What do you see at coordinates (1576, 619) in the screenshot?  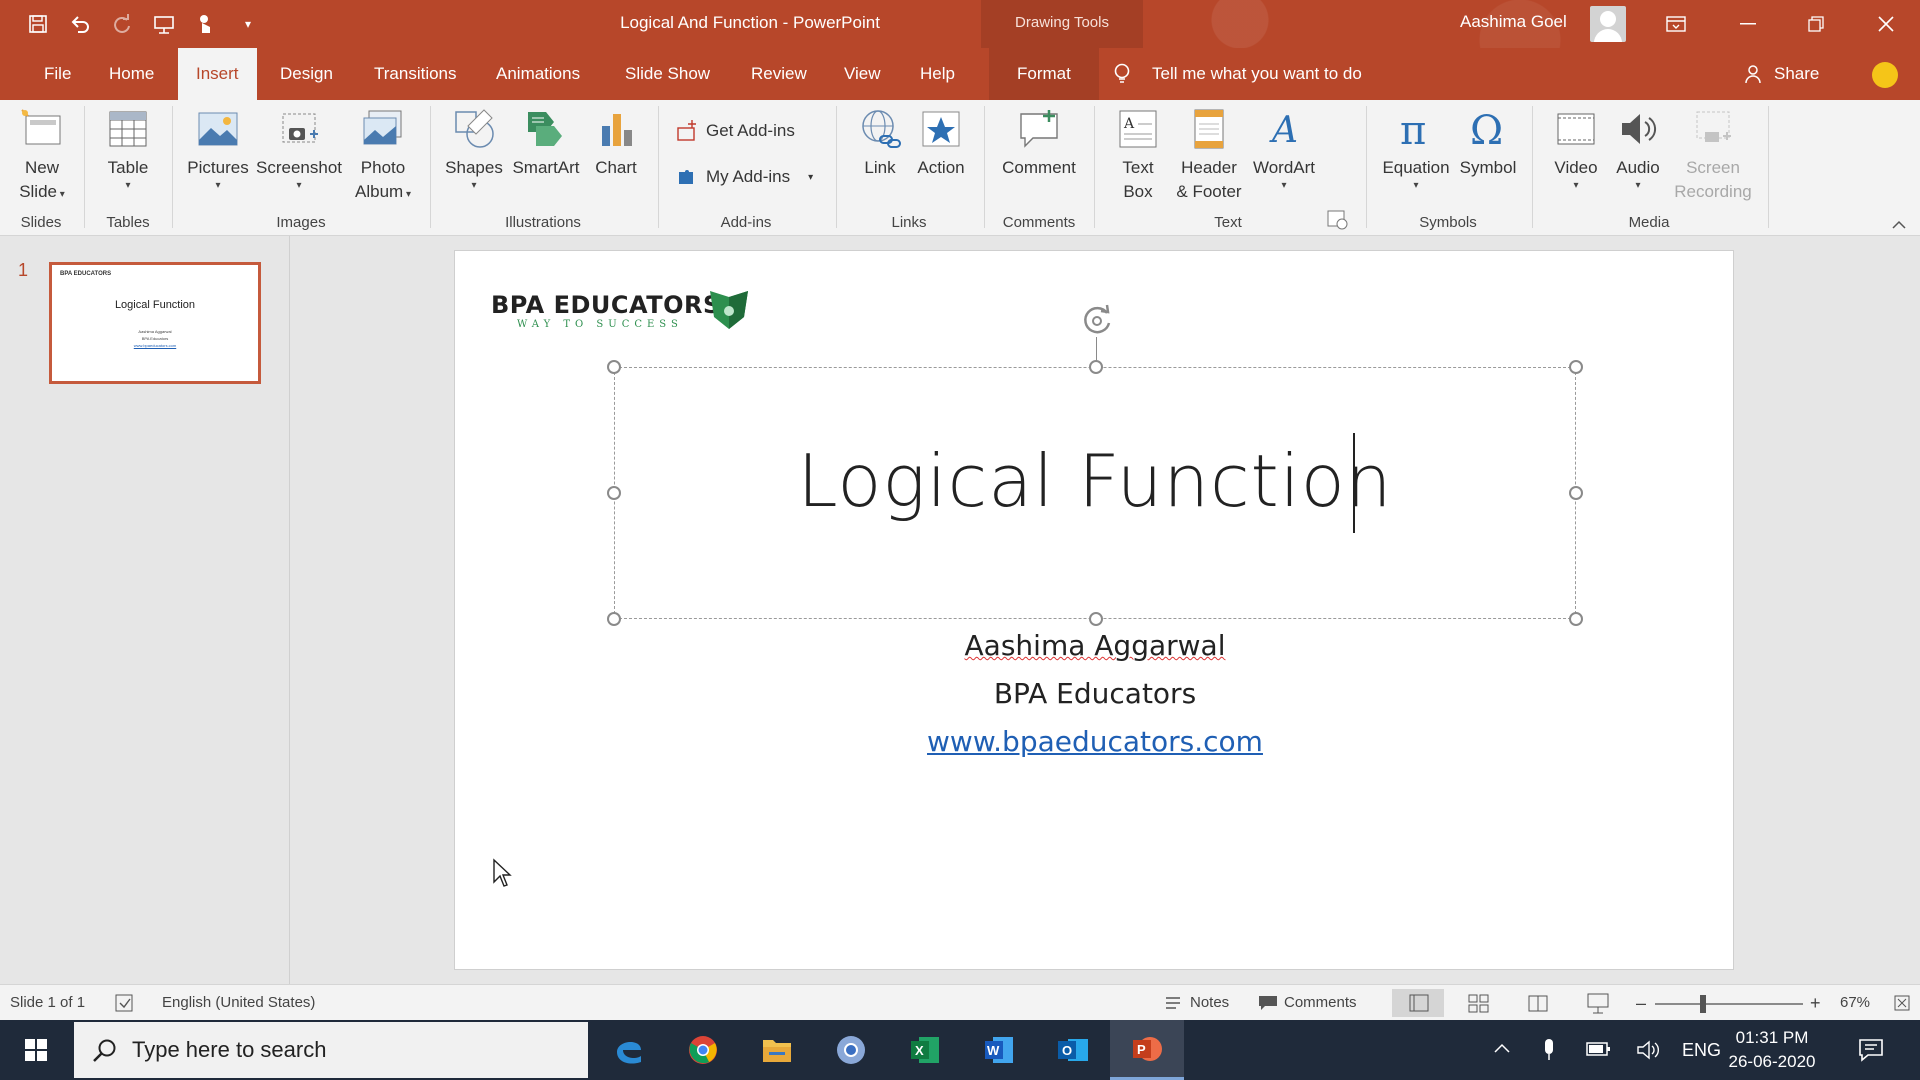 I see `resize-handle-se` at bounding box center [1576, 619].